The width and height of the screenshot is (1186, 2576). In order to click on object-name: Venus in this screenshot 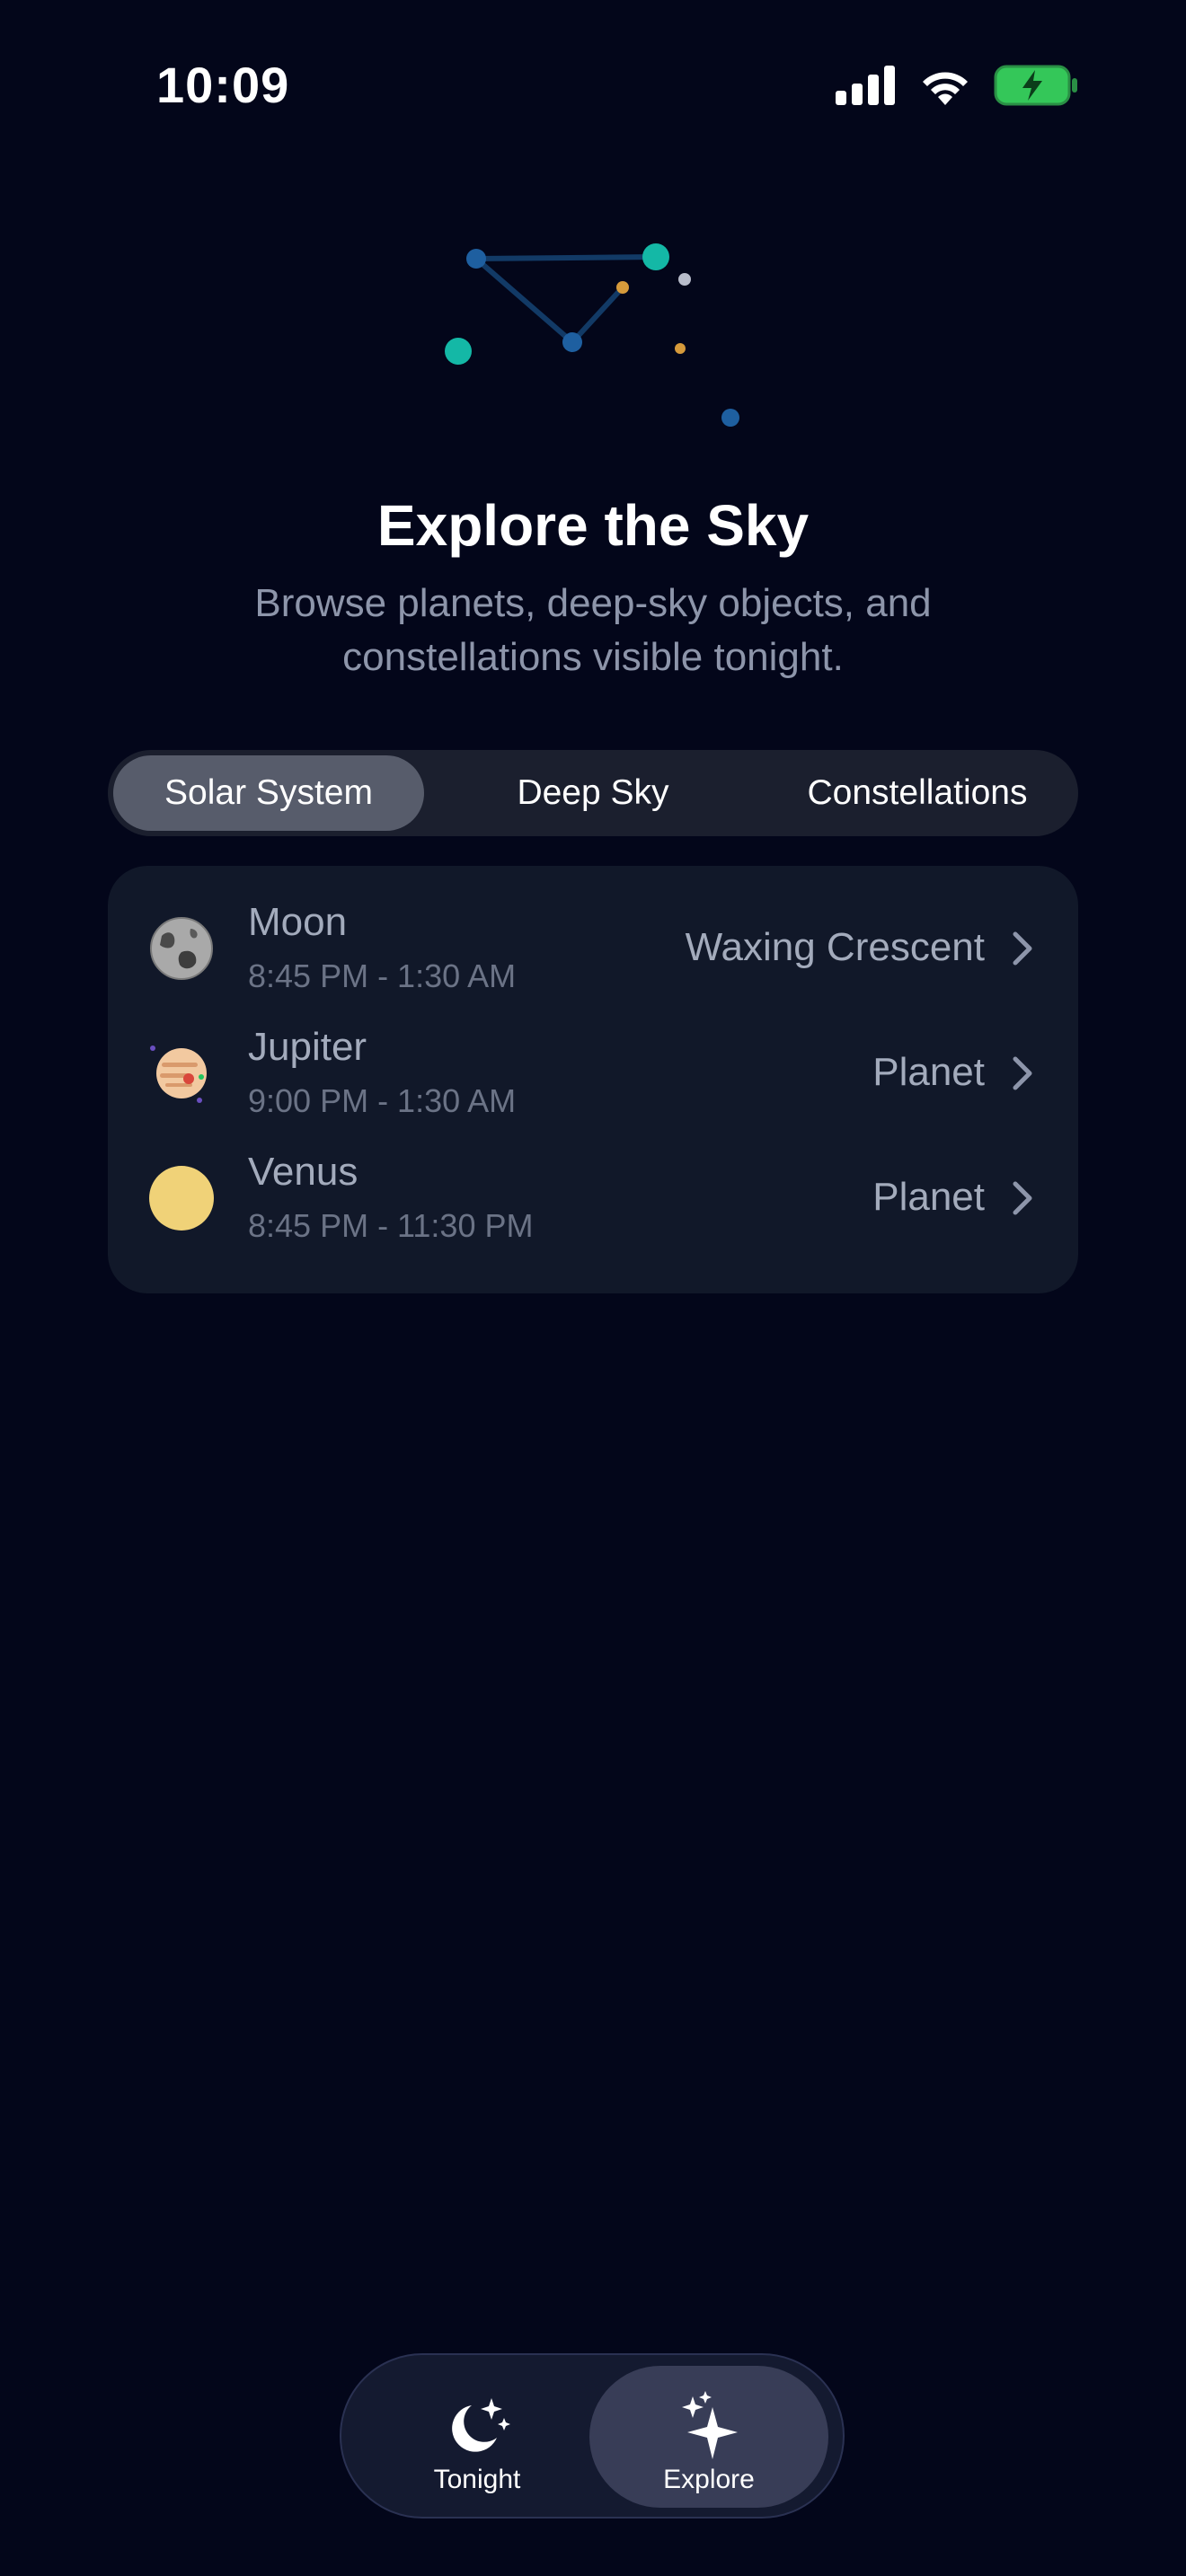, I will do `click(303, 1172)`.